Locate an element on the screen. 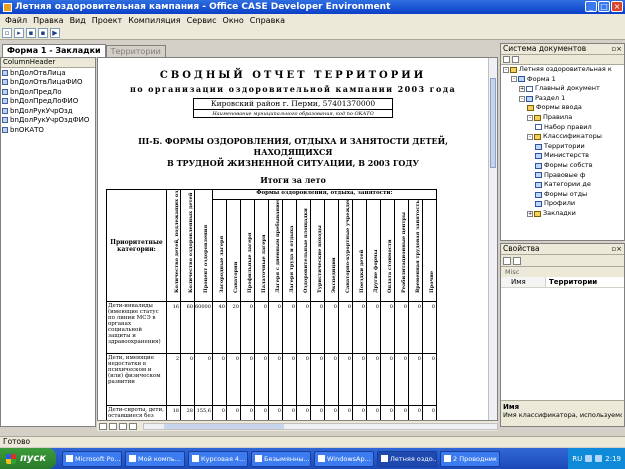  open-icon: ▸ is located at coordinates (19, 32).